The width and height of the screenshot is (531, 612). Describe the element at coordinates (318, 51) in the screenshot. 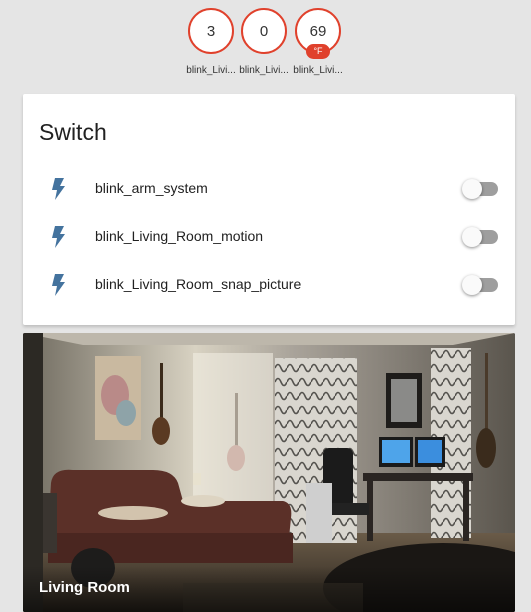

I see `badge-unit: °F` at that location.